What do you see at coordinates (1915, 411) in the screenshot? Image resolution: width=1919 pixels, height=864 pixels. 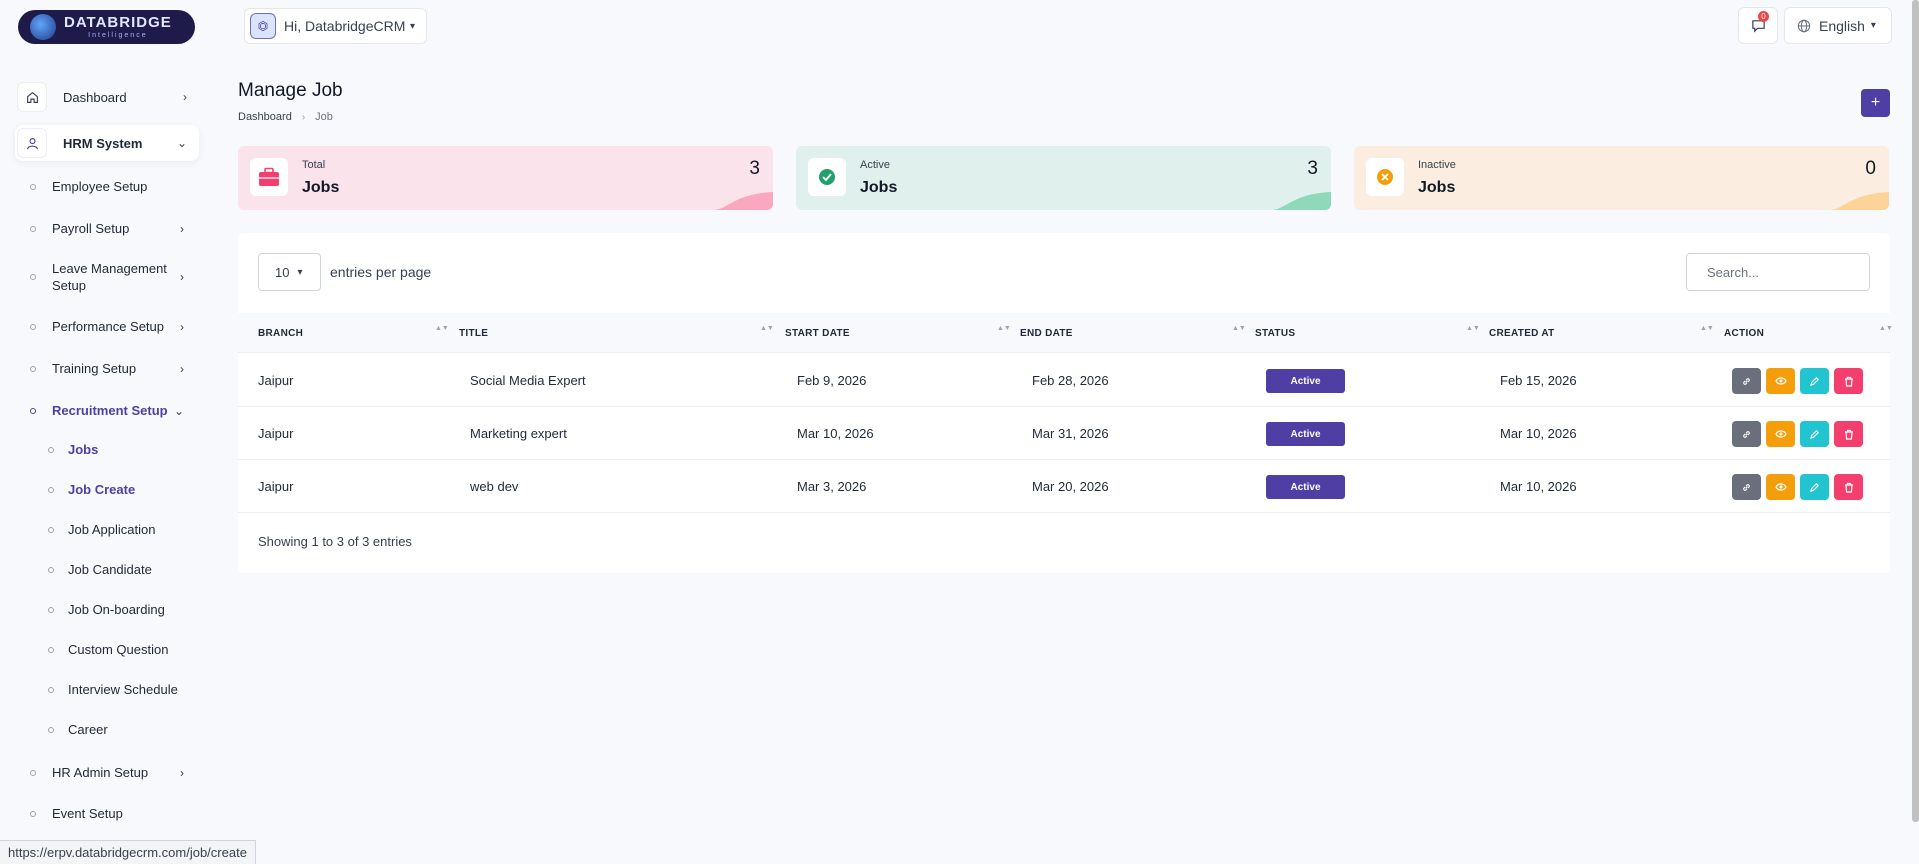 I see `scrollbar` at bounding box center [1915, 411].